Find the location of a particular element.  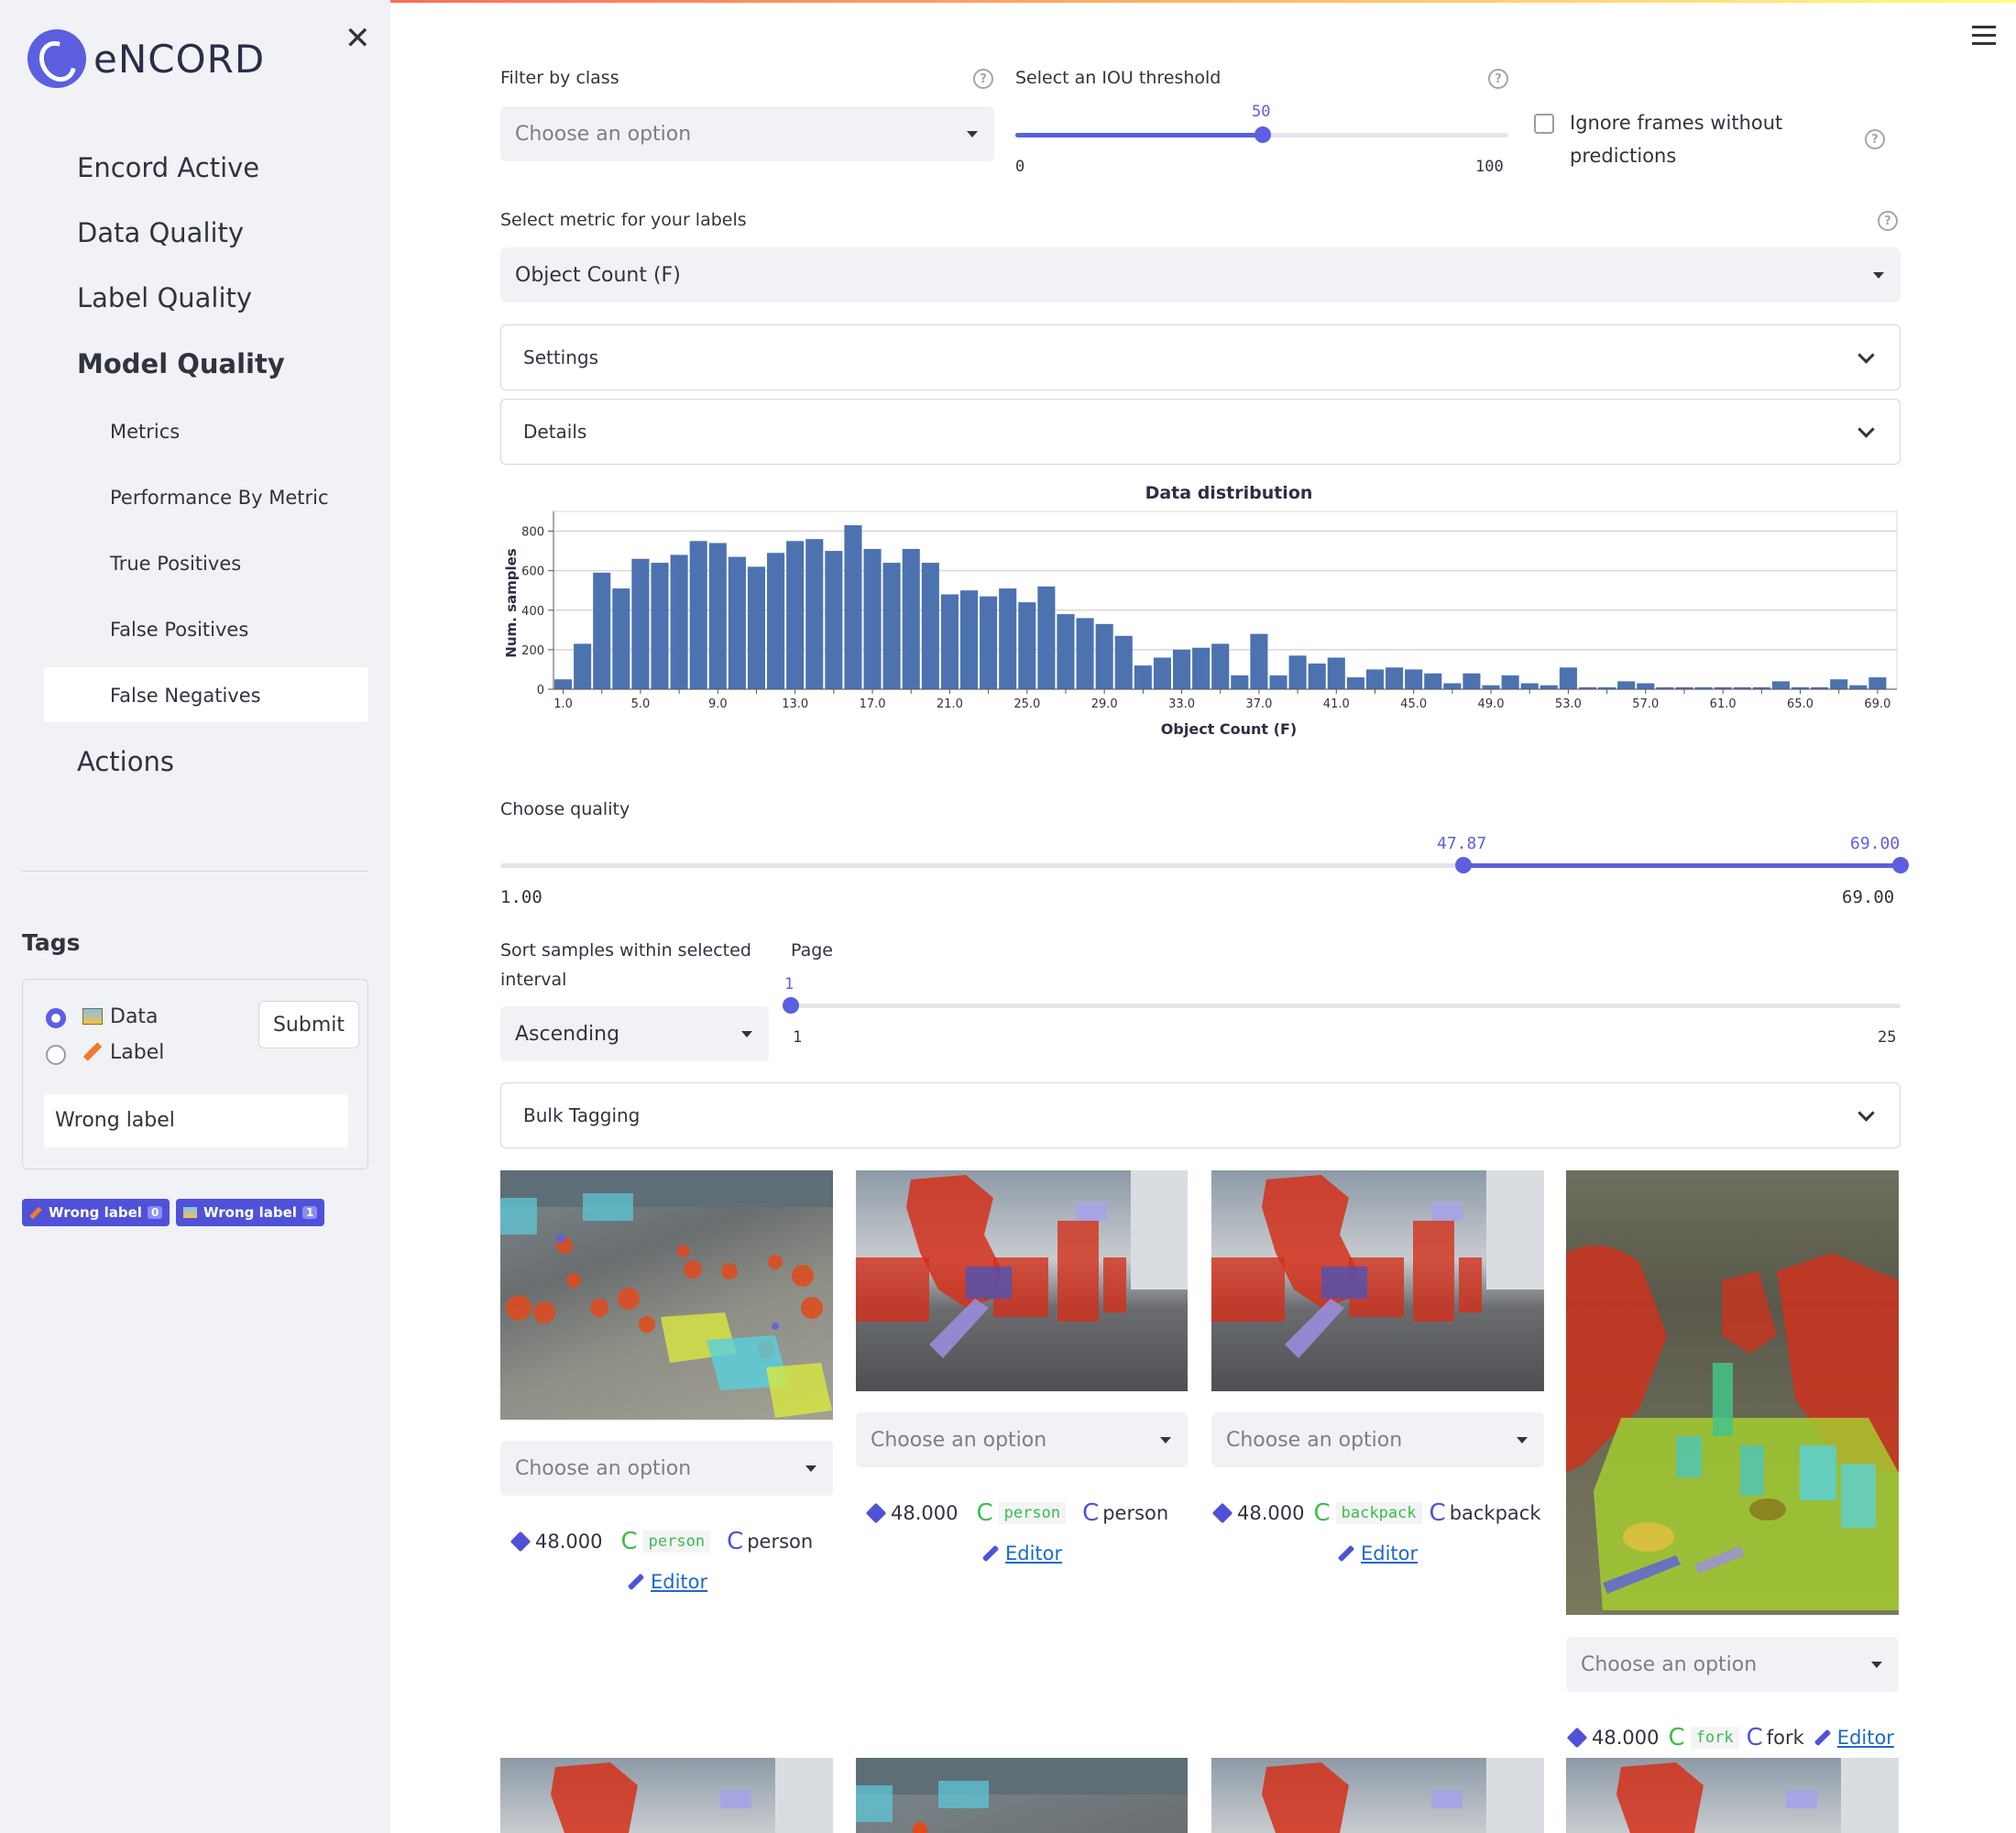

subnav-false-positives: False Positives is located at coordinates (179, 630).